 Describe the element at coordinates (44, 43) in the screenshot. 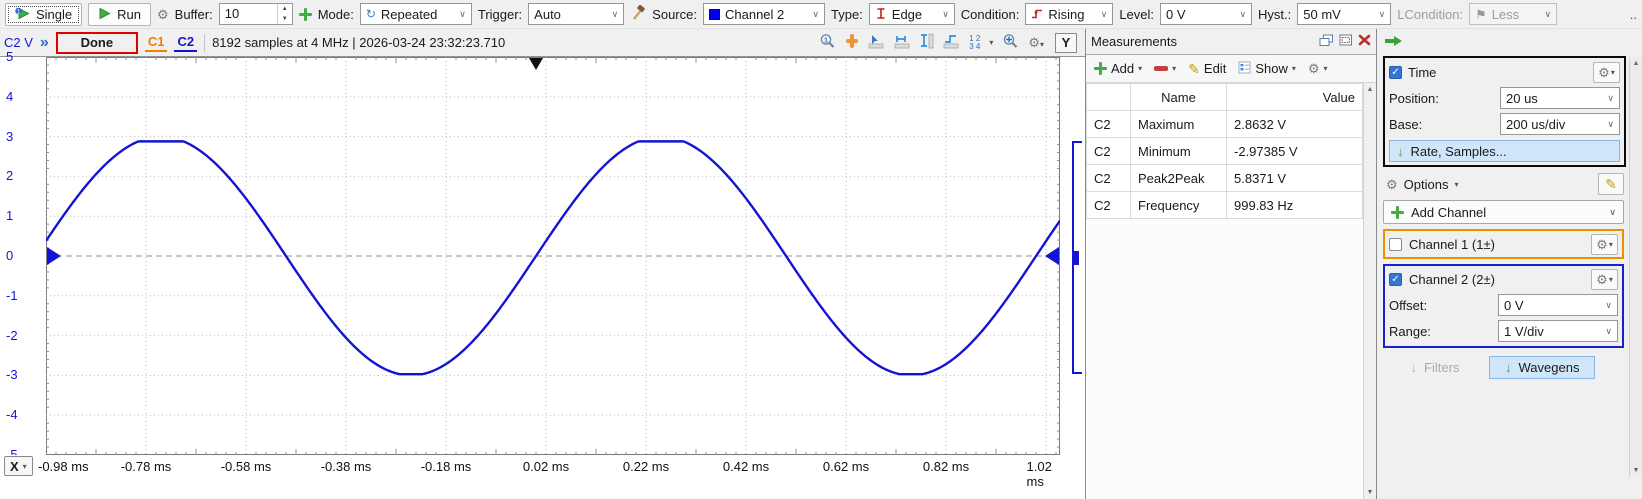

I see `expand-arrow-icon: »` at that location.